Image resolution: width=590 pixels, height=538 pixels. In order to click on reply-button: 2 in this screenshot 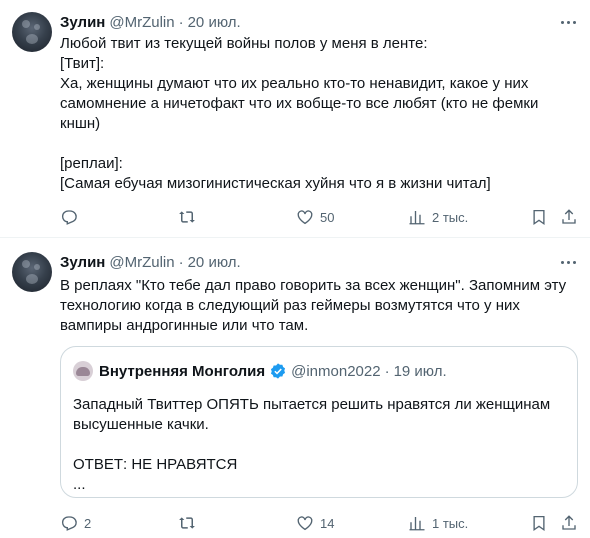, I will do `click(75, 523)`.